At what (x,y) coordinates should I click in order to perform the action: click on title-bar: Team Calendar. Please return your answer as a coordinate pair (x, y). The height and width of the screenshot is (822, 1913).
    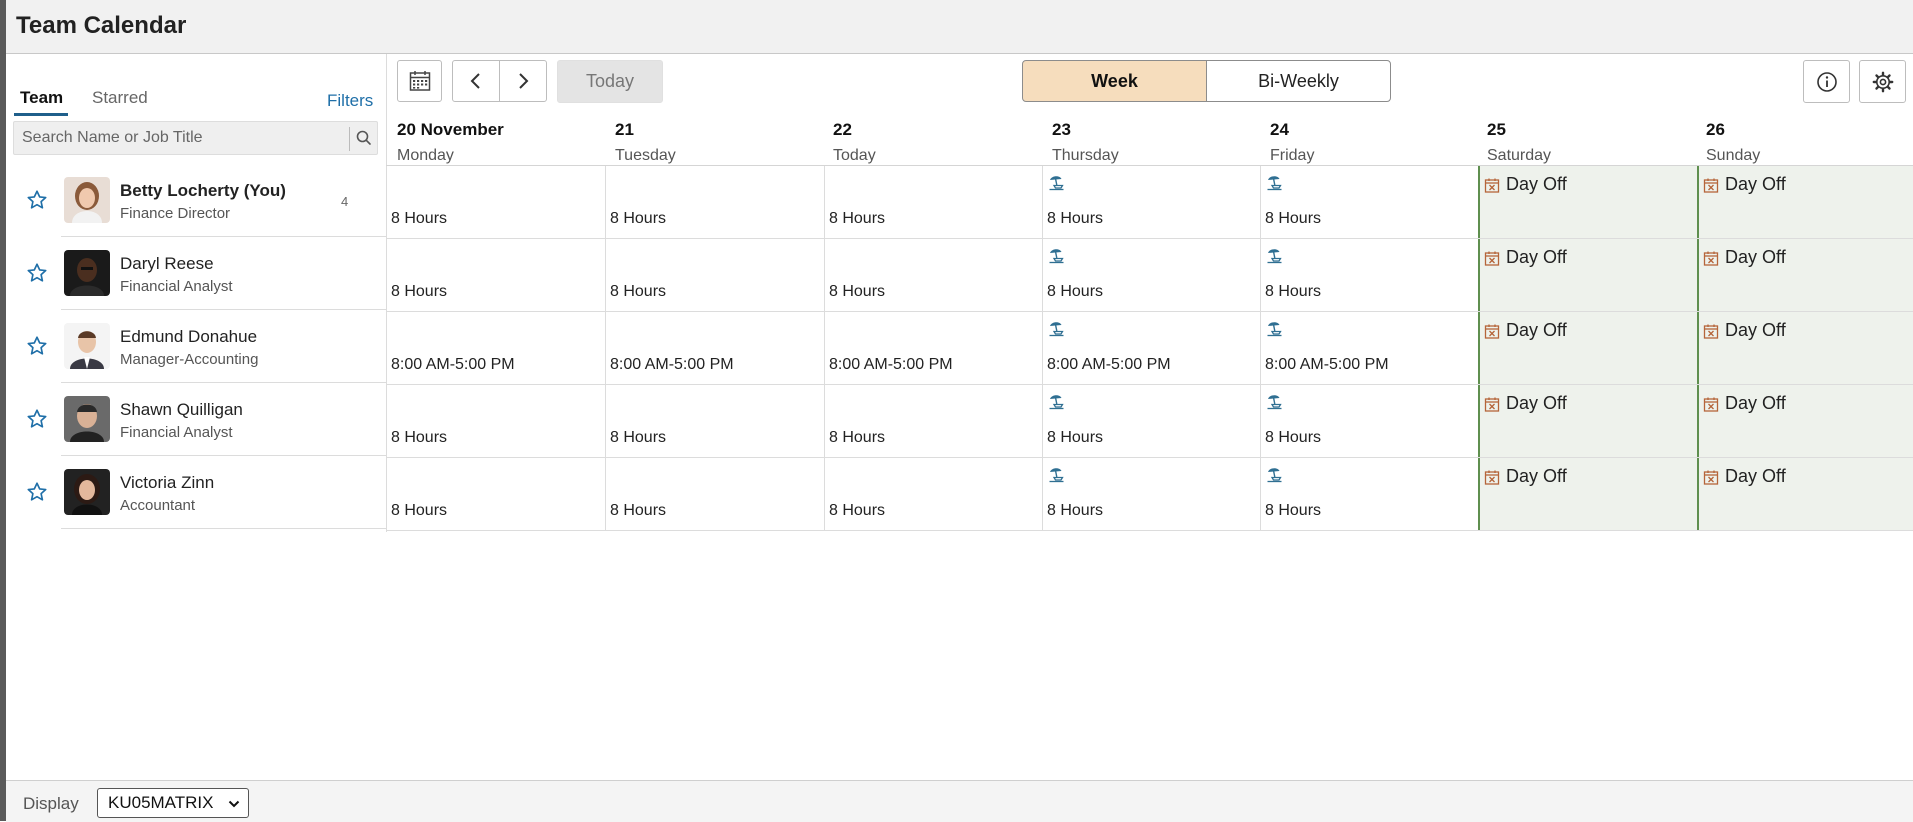
    Looking at the image, I should click on (959, 27).